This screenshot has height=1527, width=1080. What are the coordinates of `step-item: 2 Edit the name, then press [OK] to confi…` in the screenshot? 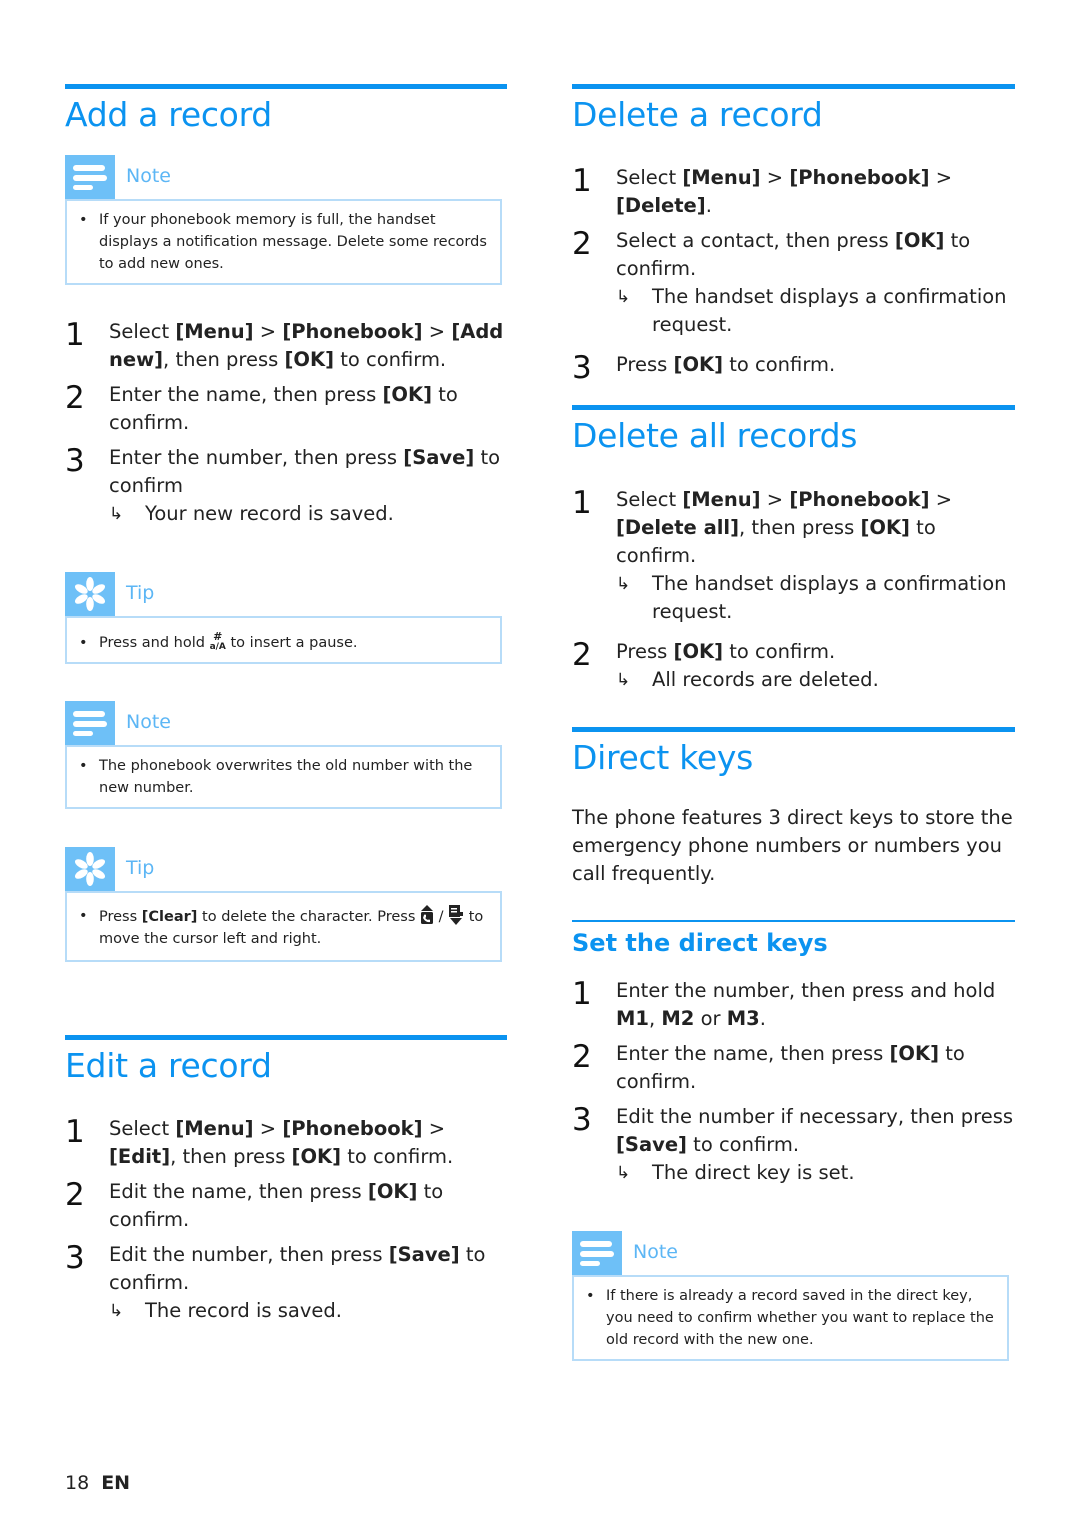 It's located at (286, 1206).